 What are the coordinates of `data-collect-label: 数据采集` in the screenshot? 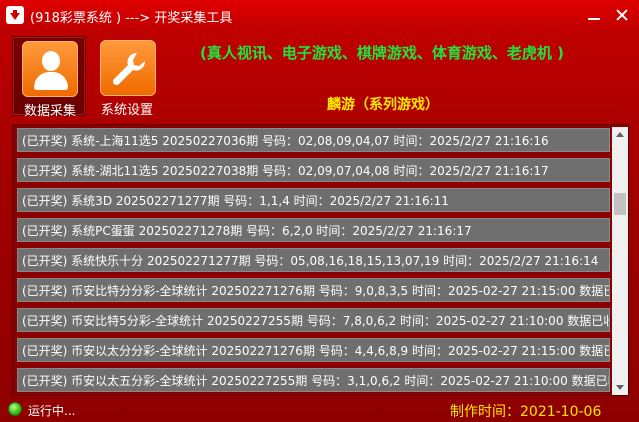 It's located at (49, 111).